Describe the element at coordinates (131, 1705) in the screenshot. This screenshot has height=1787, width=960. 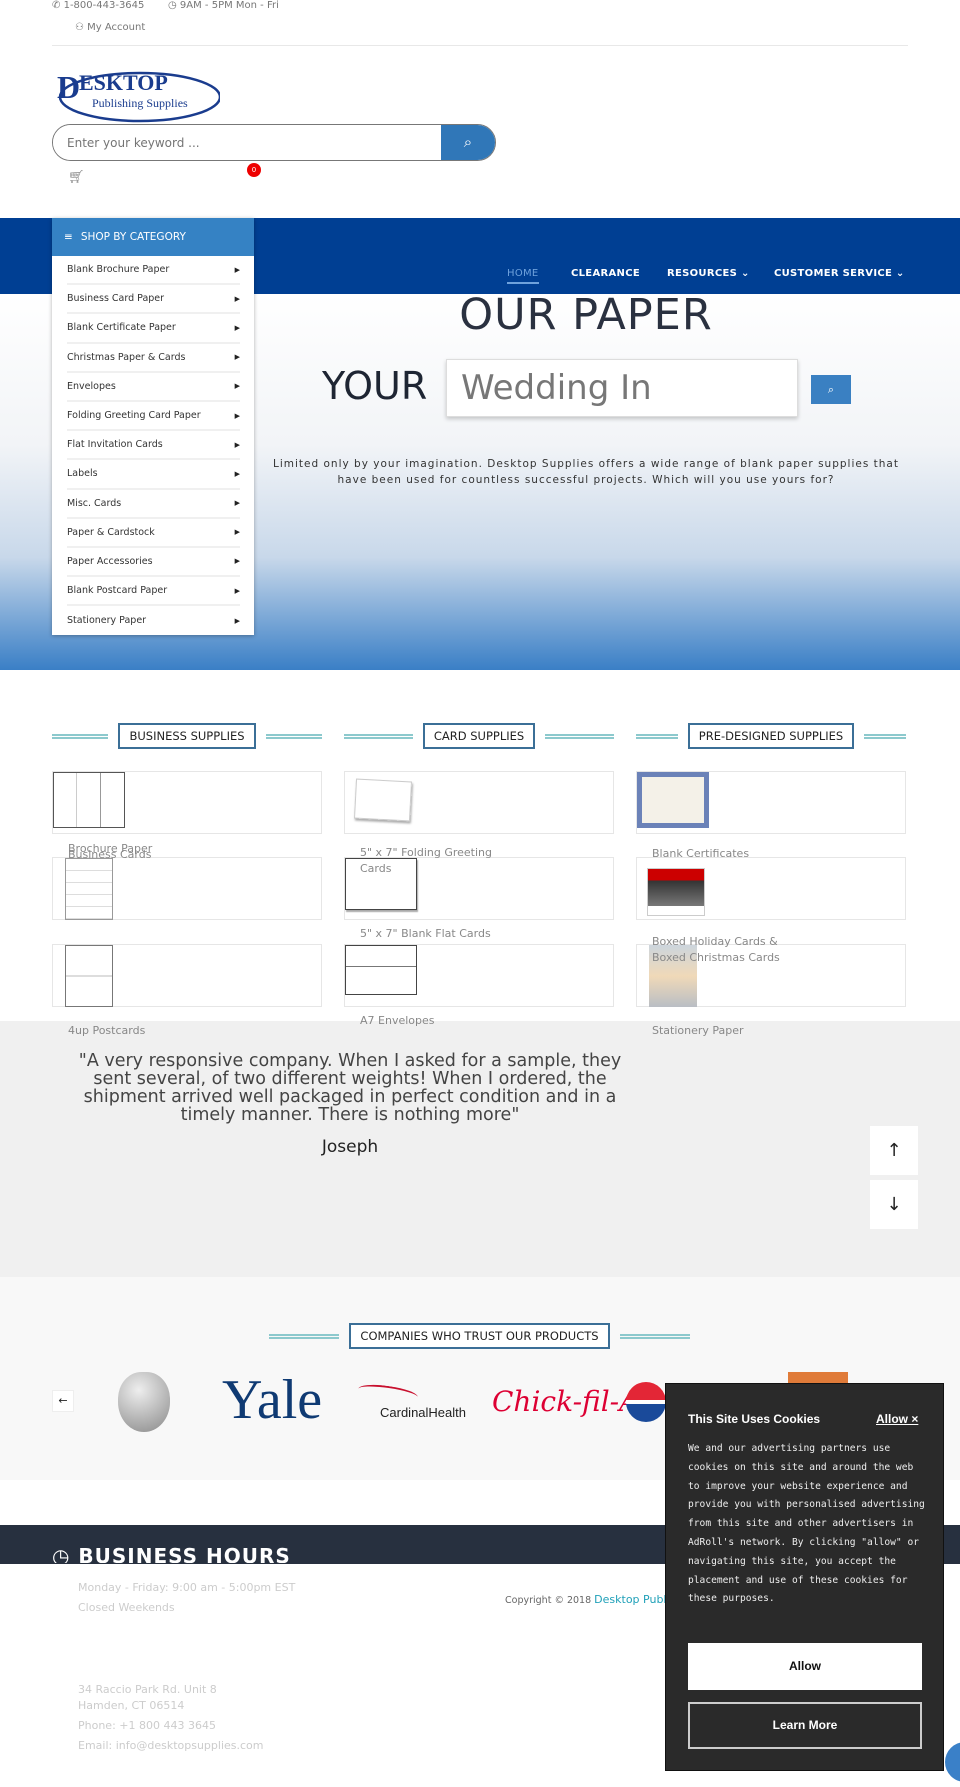
I see `address-line2: Hamden, CT 06514` at that location.